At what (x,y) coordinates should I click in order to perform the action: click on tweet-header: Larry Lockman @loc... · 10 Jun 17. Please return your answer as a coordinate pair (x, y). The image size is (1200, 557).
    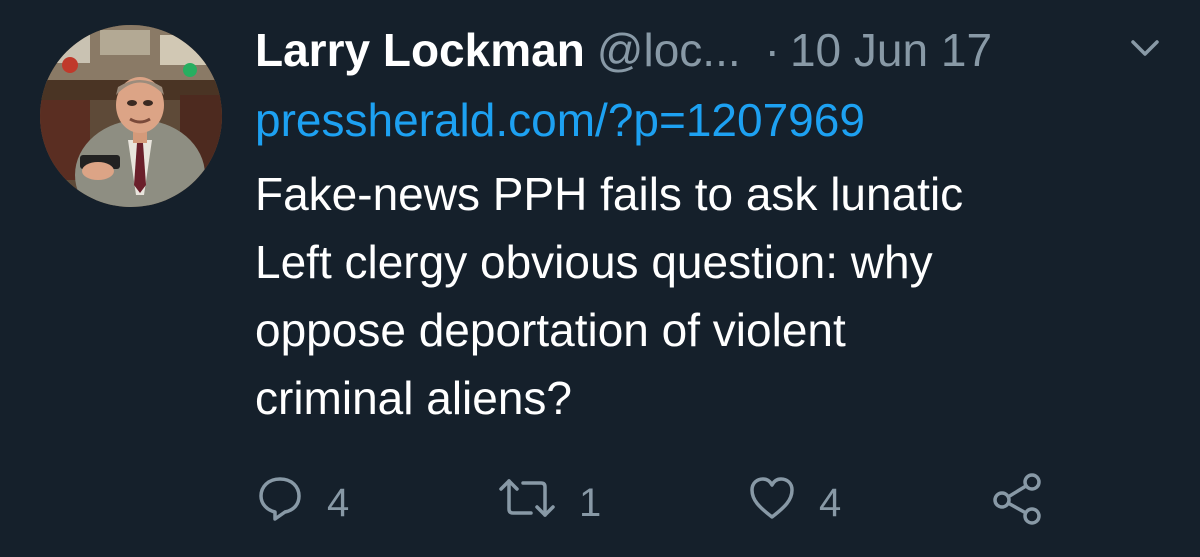
    Looking at the image, I should click on (623, 50).